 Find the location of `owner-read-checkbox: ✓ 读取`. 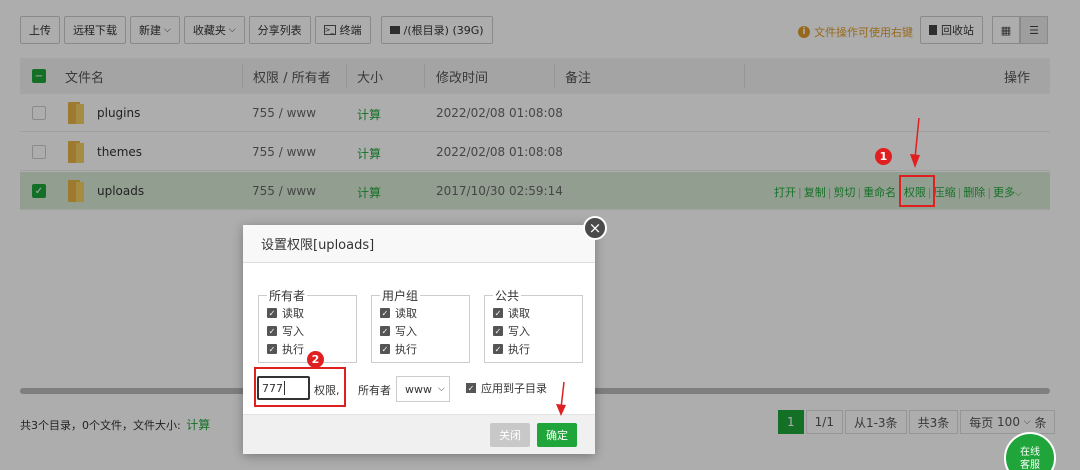

owner-read-checkbox: ✓ 读取 is located at coordinates (311, 313).